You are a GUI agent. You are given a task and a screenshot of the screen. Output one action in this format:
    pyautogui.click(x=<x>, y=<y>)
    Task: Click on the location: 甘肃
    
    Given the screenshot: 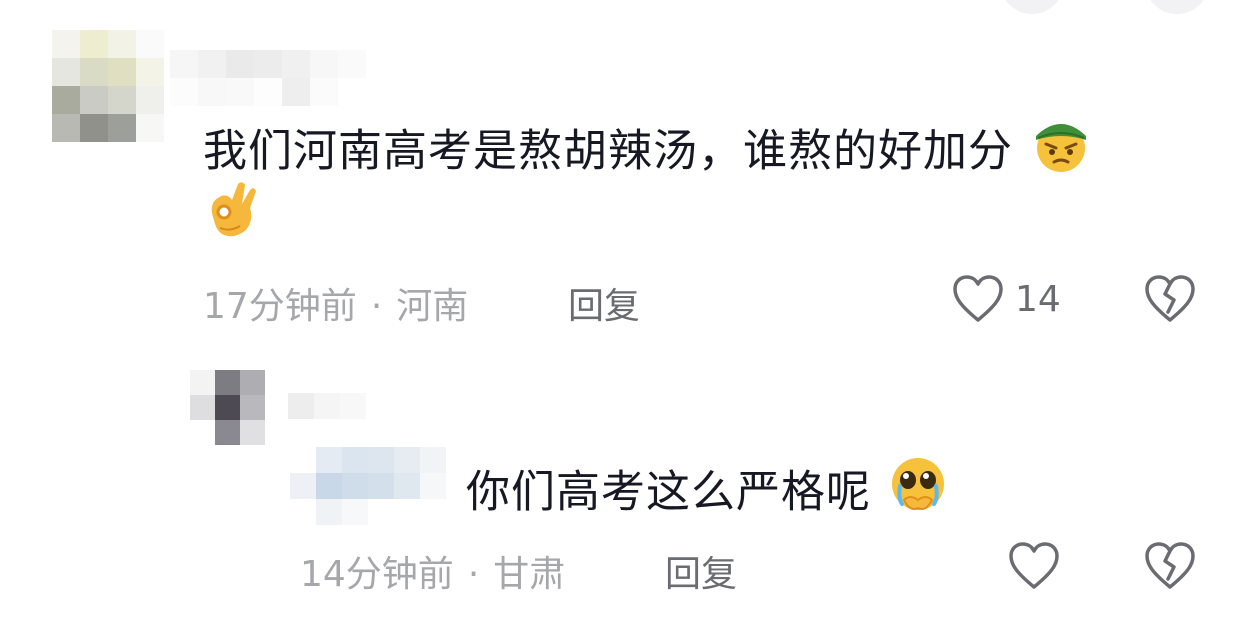 What is the action you would take?
    pyautogui.click(x=529, y=574)
    